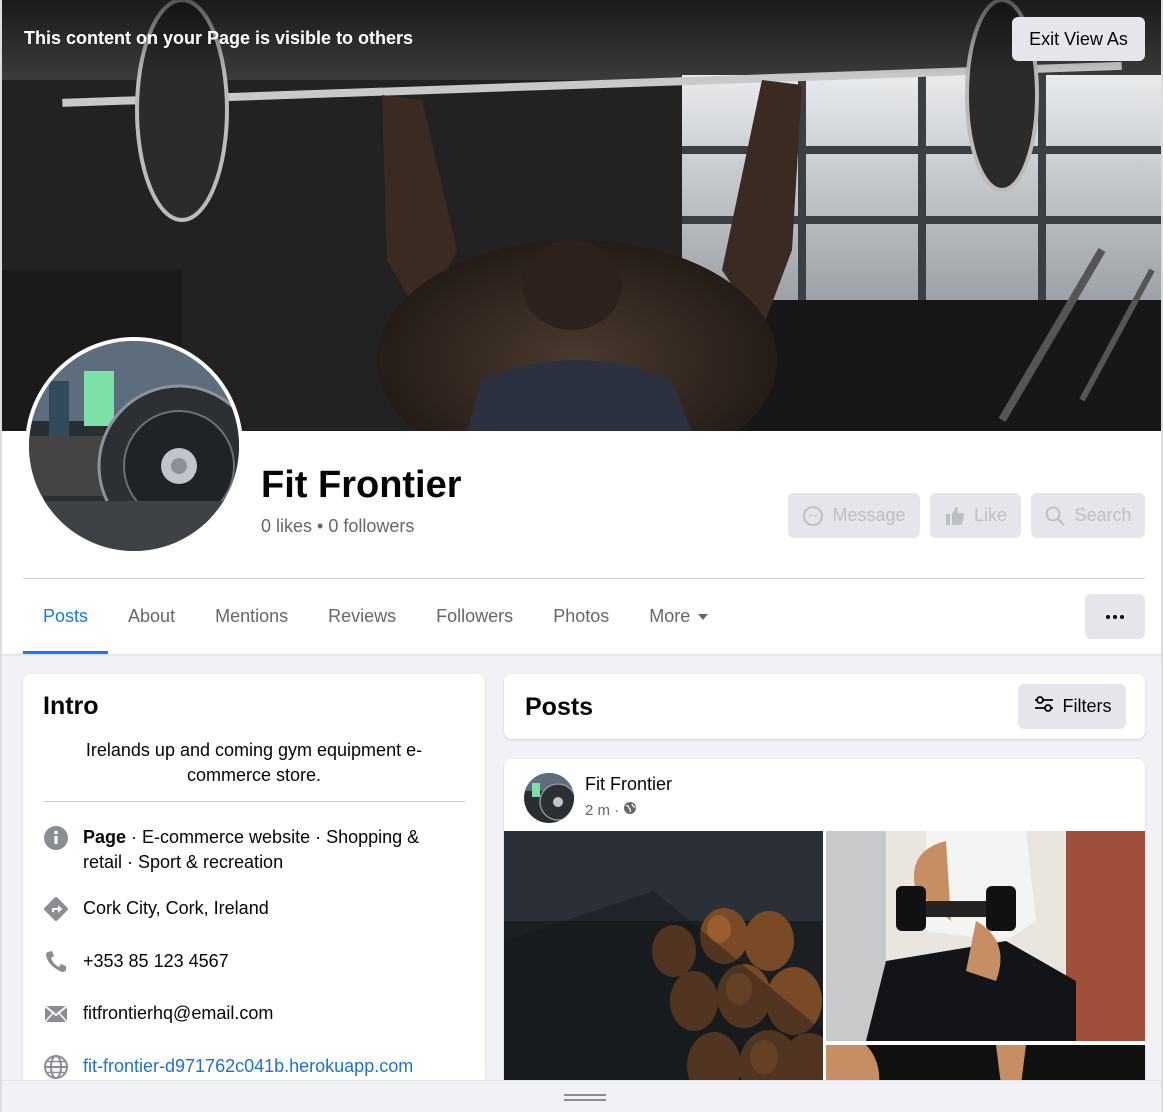  I want to click on tab-photos-label: Photos, so click(581, 616).